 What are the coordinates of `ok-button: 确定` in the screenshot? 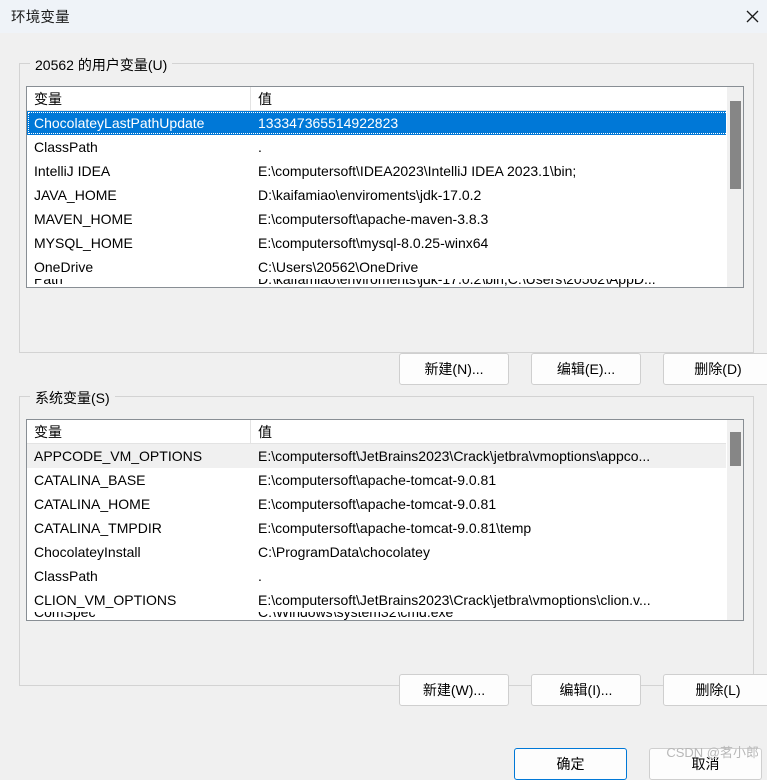 It's located at (570, 764).